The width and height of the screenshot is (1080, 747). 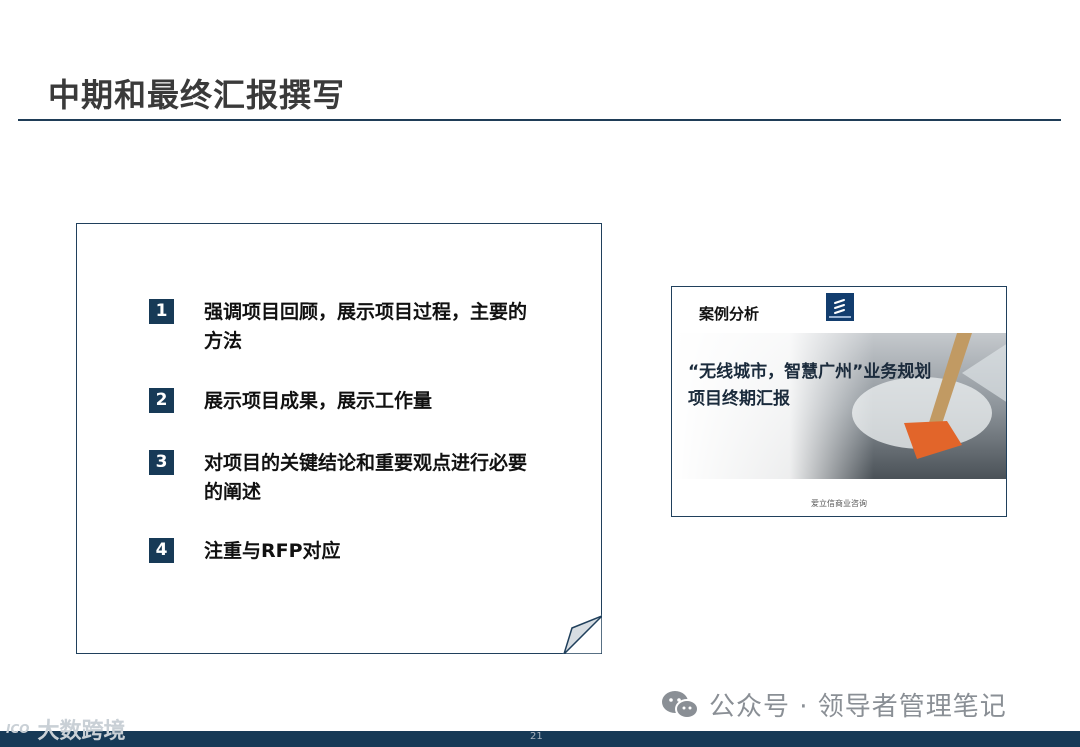 I want to click on point-number: 1, so click(x=161, y=311).